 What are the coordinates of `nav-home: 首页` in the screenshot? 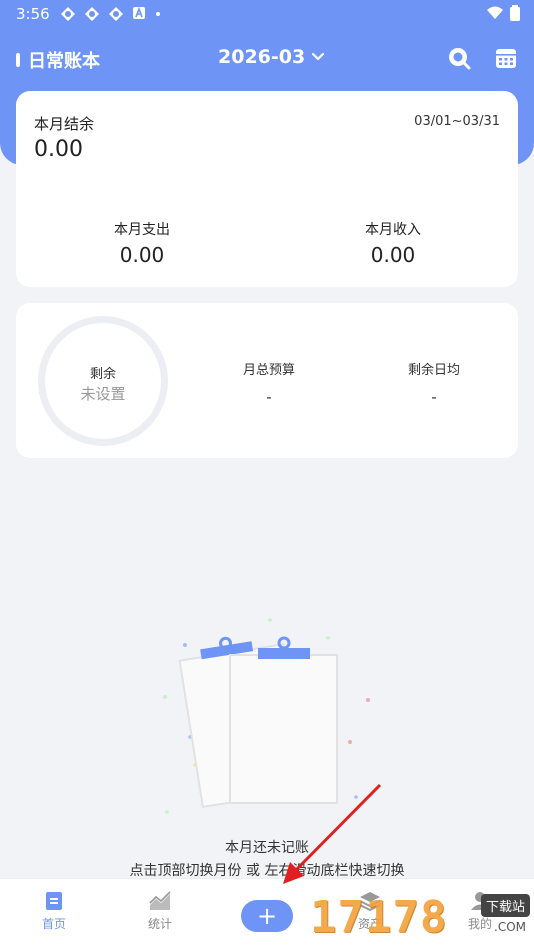 It's located at (54, 911).